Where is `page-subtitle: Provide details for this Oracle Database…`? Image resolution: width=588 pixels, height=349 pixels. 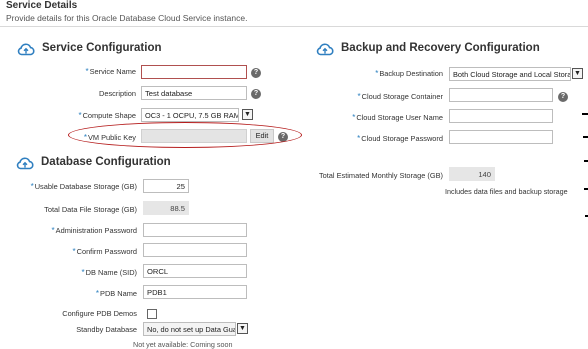
page-subtitle: Provide details for this Oracle Database… is located at coordinates (127, 18).